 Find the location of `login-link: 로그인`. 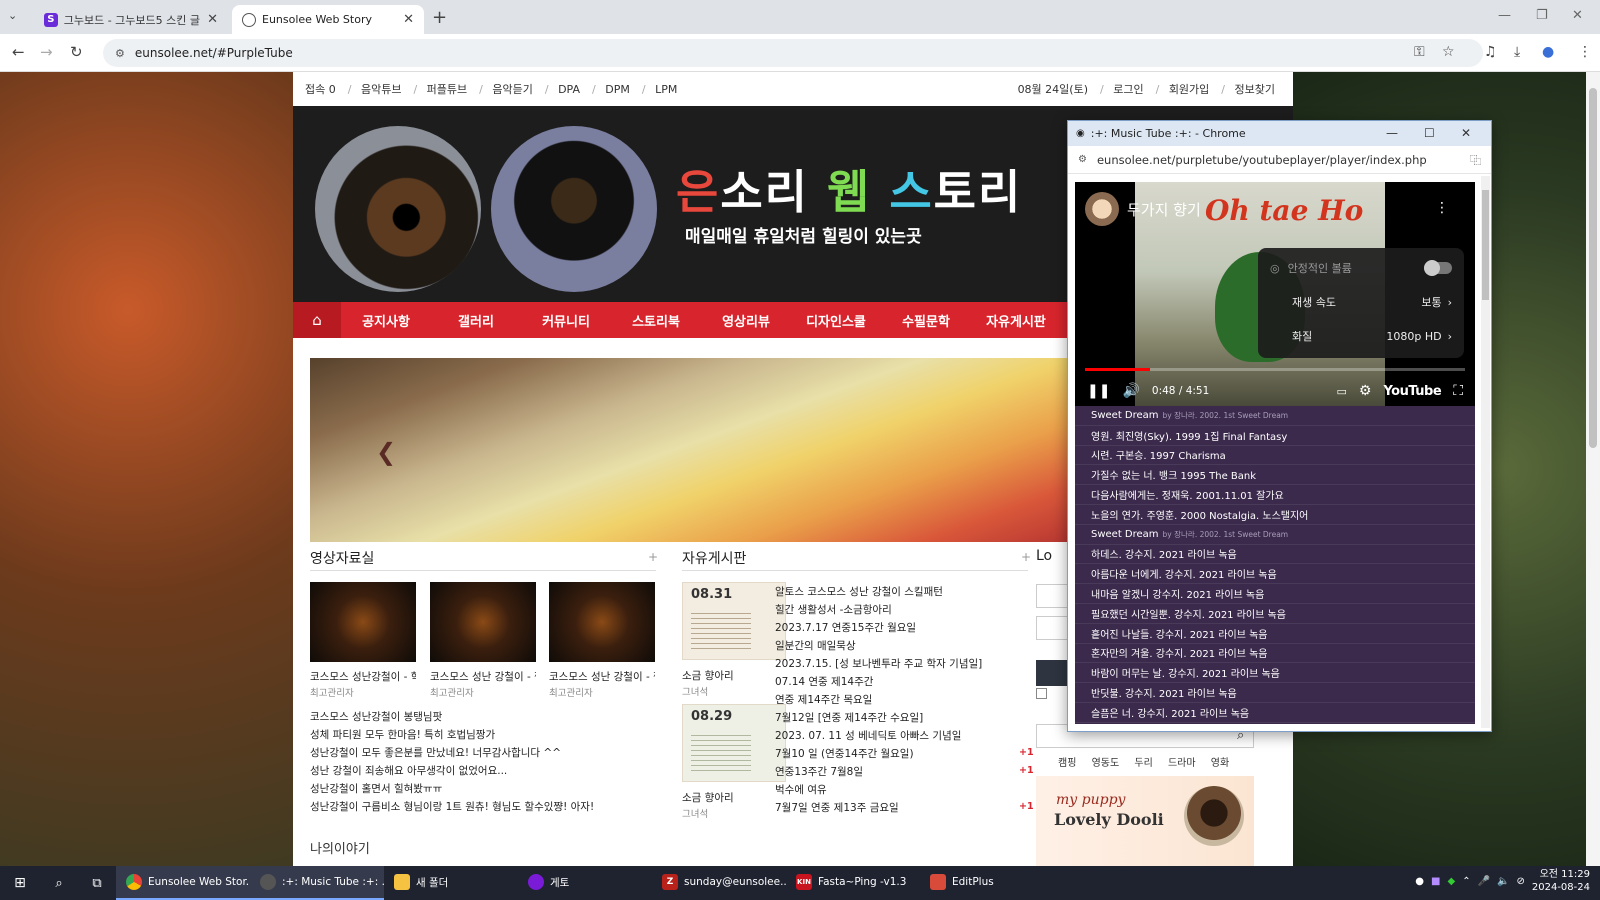

login-link: 로그인 is located at coordinates (1128, 89).